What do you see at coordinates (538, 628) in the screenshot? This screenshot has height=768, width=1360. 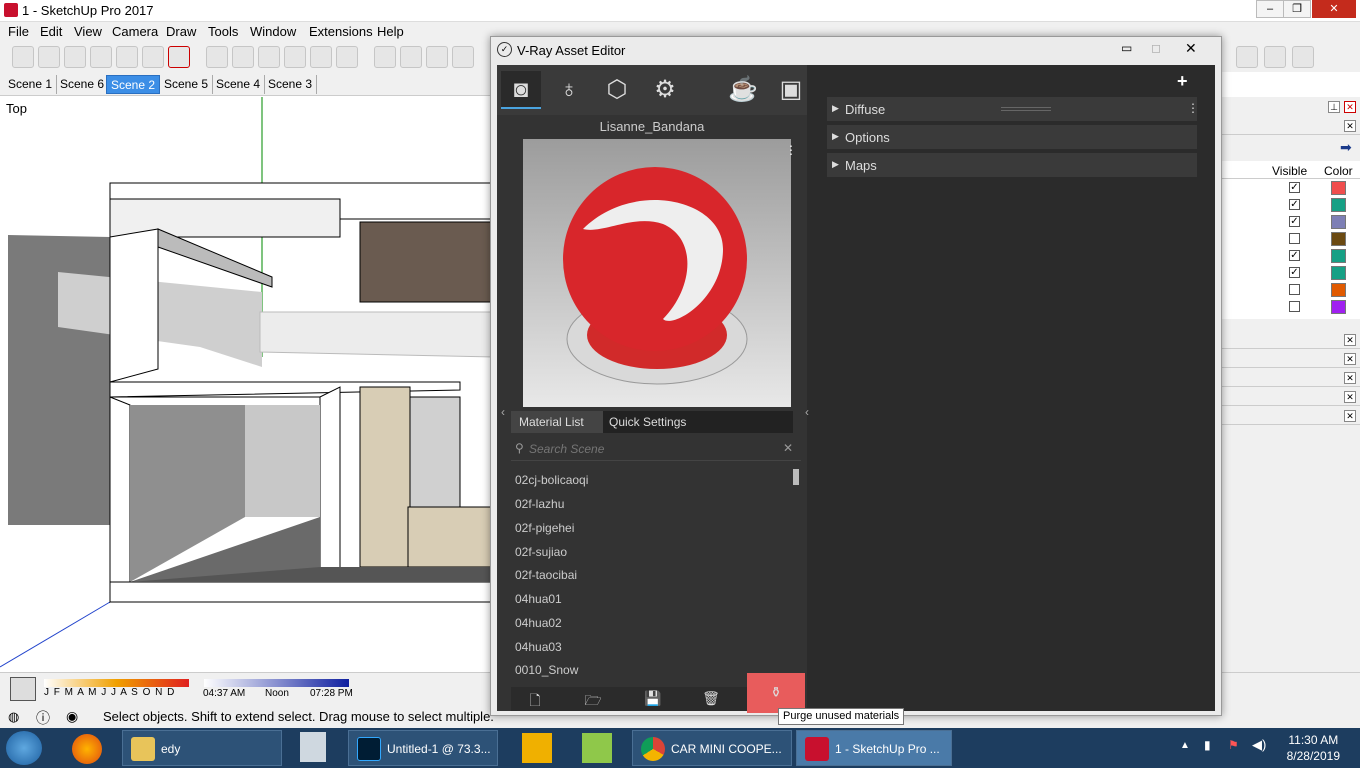 I see `list-item: 04hua02` at bounding box center [538, 628].